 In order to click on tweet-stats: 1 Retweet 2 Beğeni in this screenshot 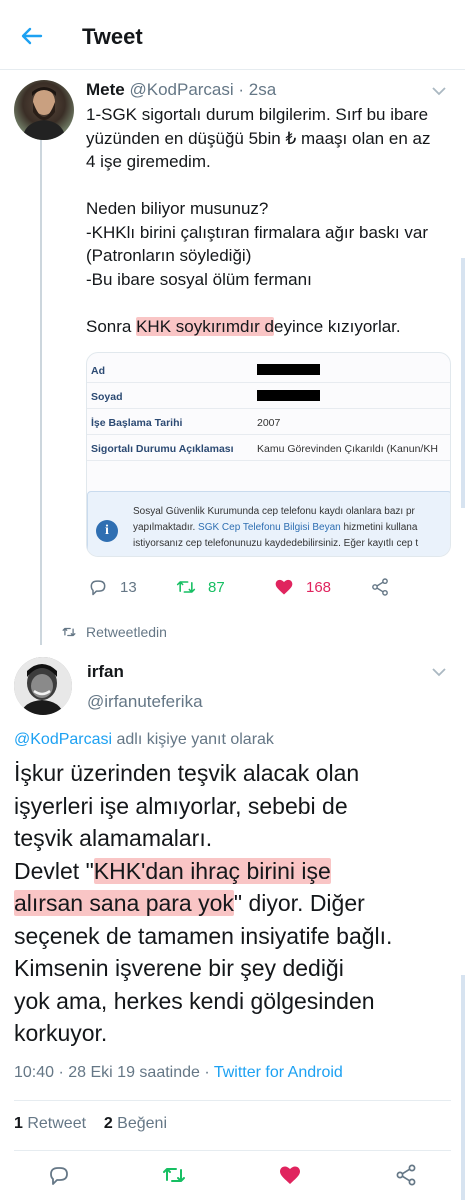, I will do `click(90, 1124)`.